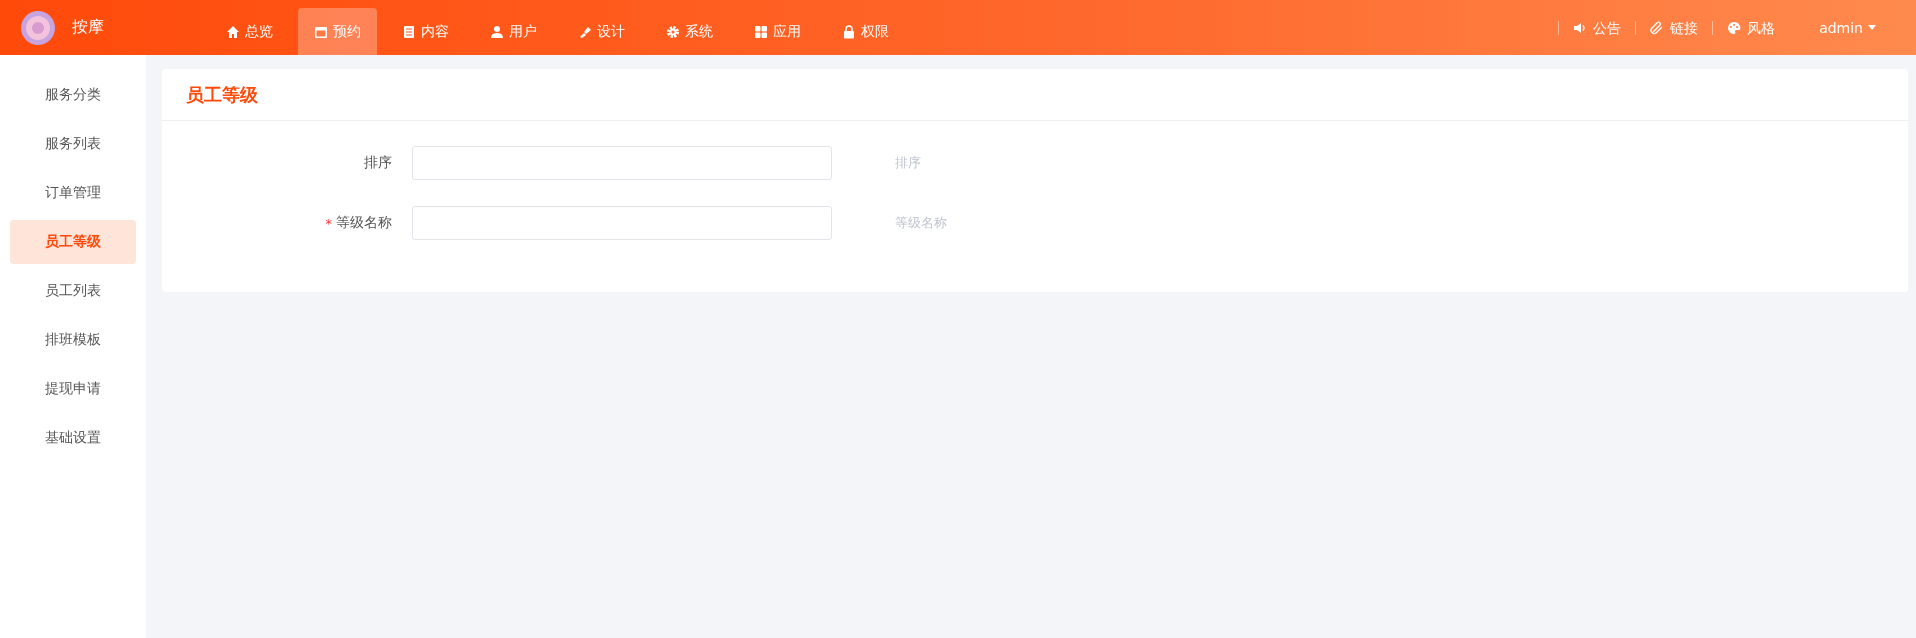 The width and height of the screenshot is (1916, 638). What do you see at coordinates (1734, 27) in the screenshot?
I see `palette-icon` at bounding box center [1734, 27].